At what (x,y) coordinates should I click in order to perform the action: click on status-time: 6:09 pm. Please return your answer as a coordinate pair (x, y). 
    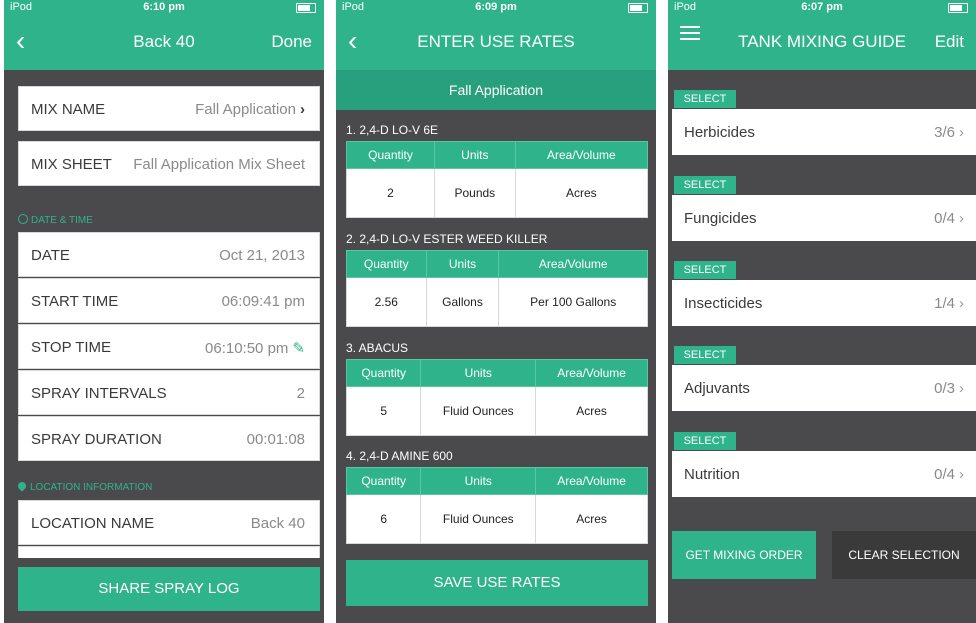
    Looking at the image, I should click on (496, 7).